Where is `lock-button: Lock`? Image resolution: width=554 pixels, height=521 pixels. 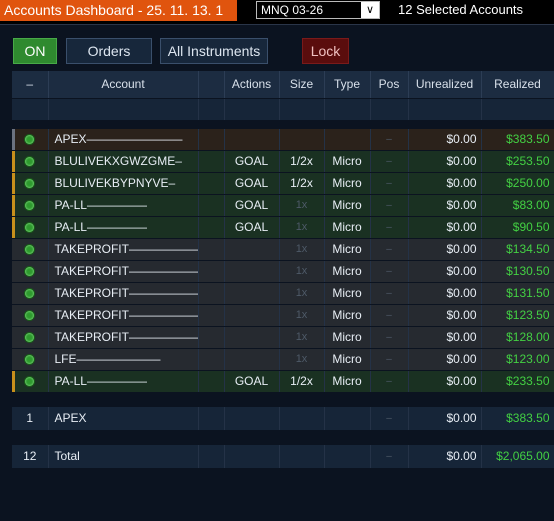 lock-button: Lock is located at coordinates (325, 51).